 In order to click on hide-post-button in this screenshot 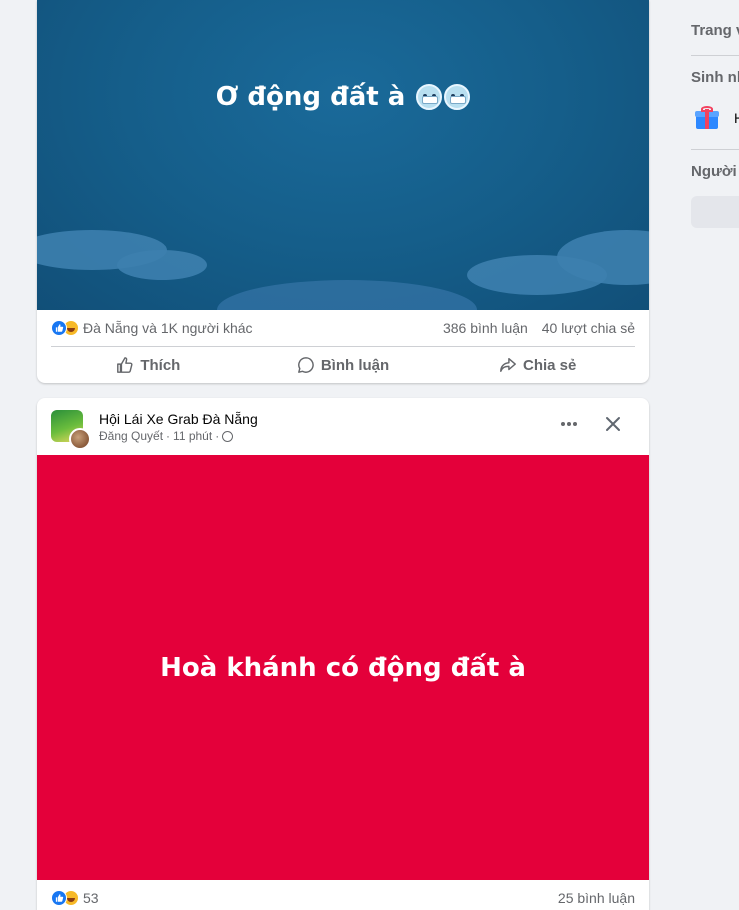, I will do `click(613, 424)`.